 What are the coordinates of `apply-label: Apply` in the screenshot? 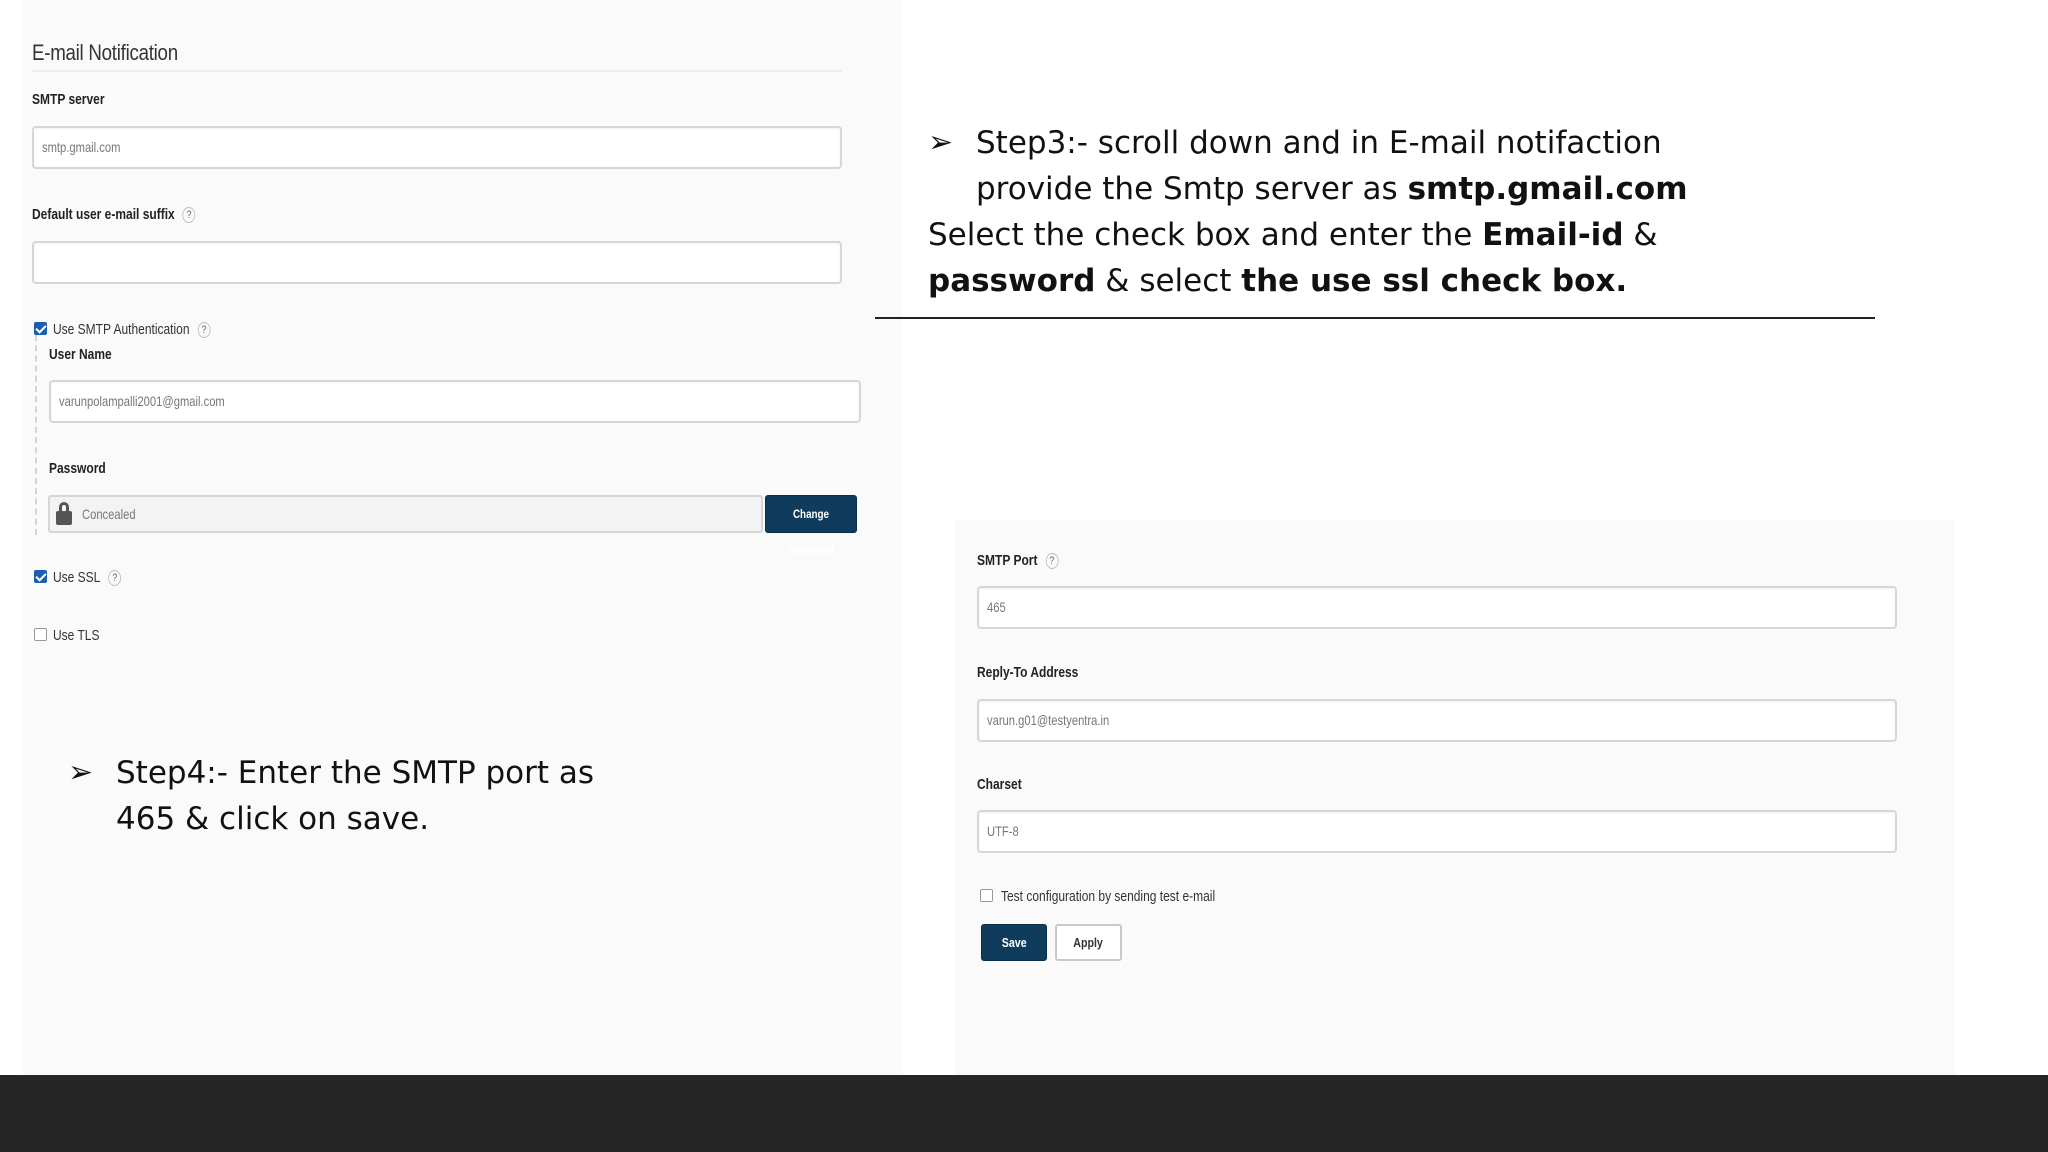 It's located at (1088, 942).